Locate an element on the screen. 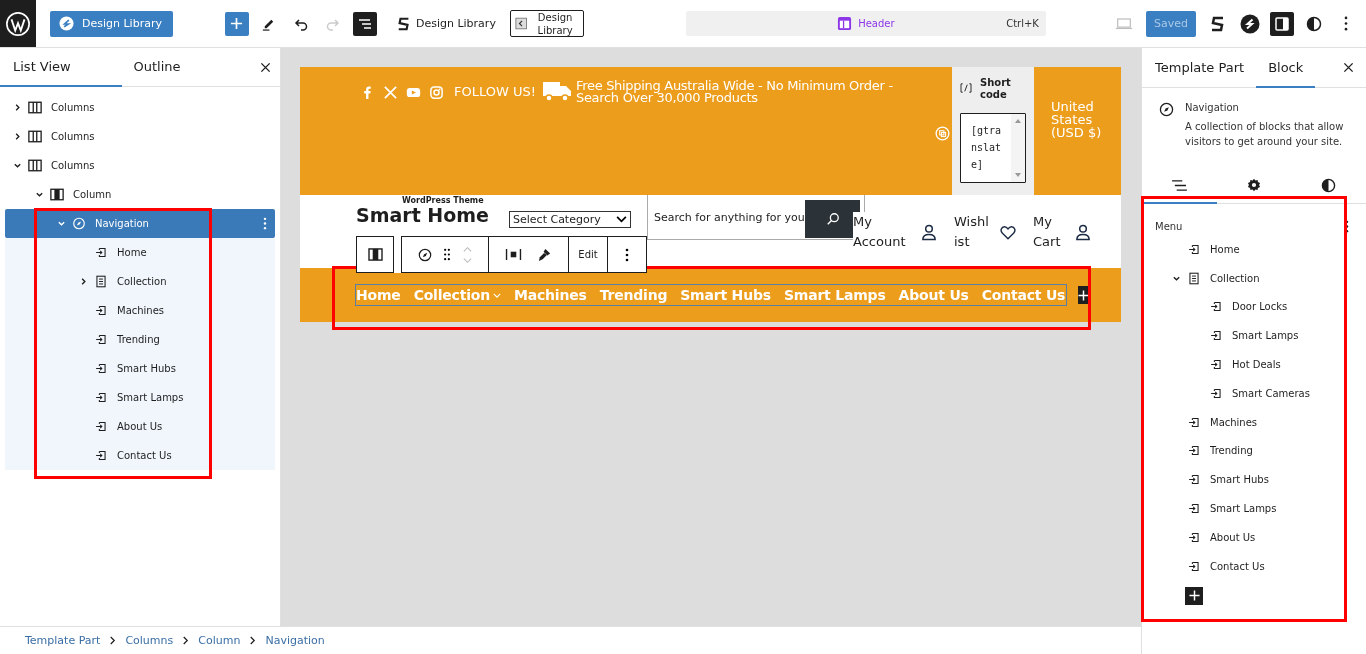 The image size is (1366, 654). design-library-block-label: Design Library is located at coordinates (555, 23).